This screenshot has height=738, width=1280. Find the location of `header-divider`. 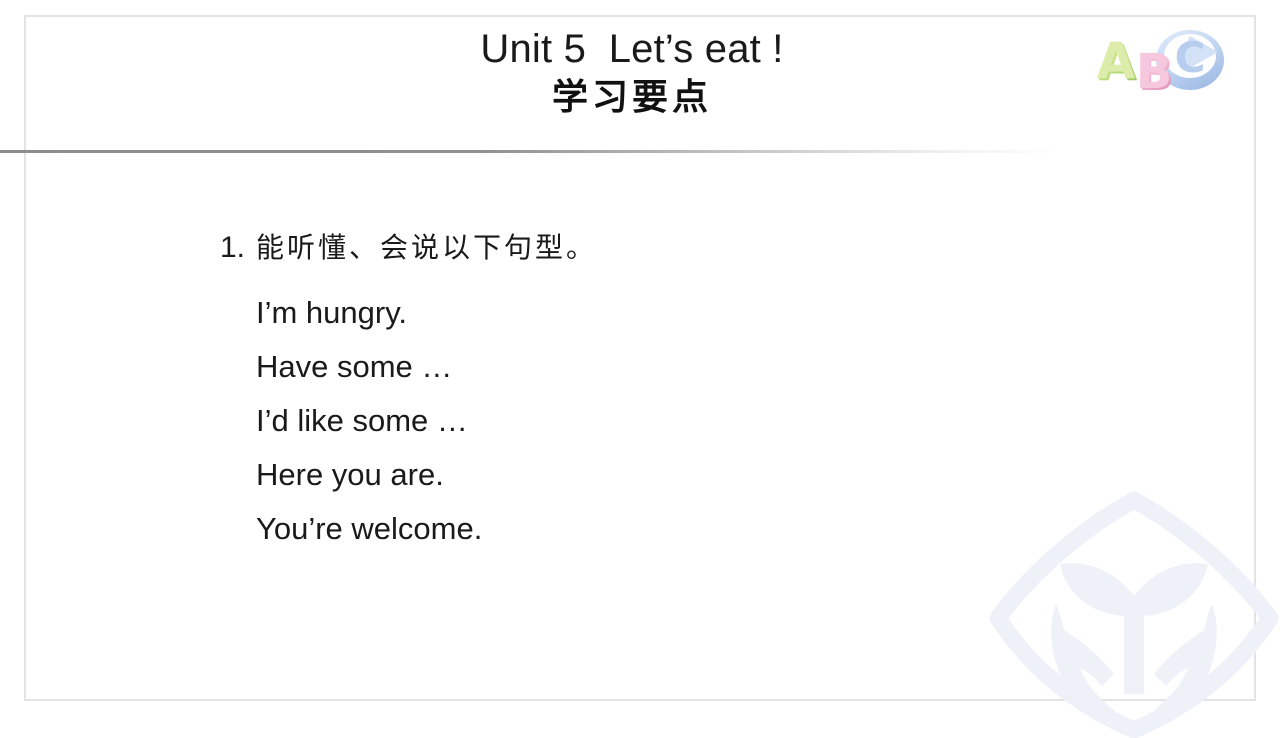

header-divider is located at coordinates (530, 151).